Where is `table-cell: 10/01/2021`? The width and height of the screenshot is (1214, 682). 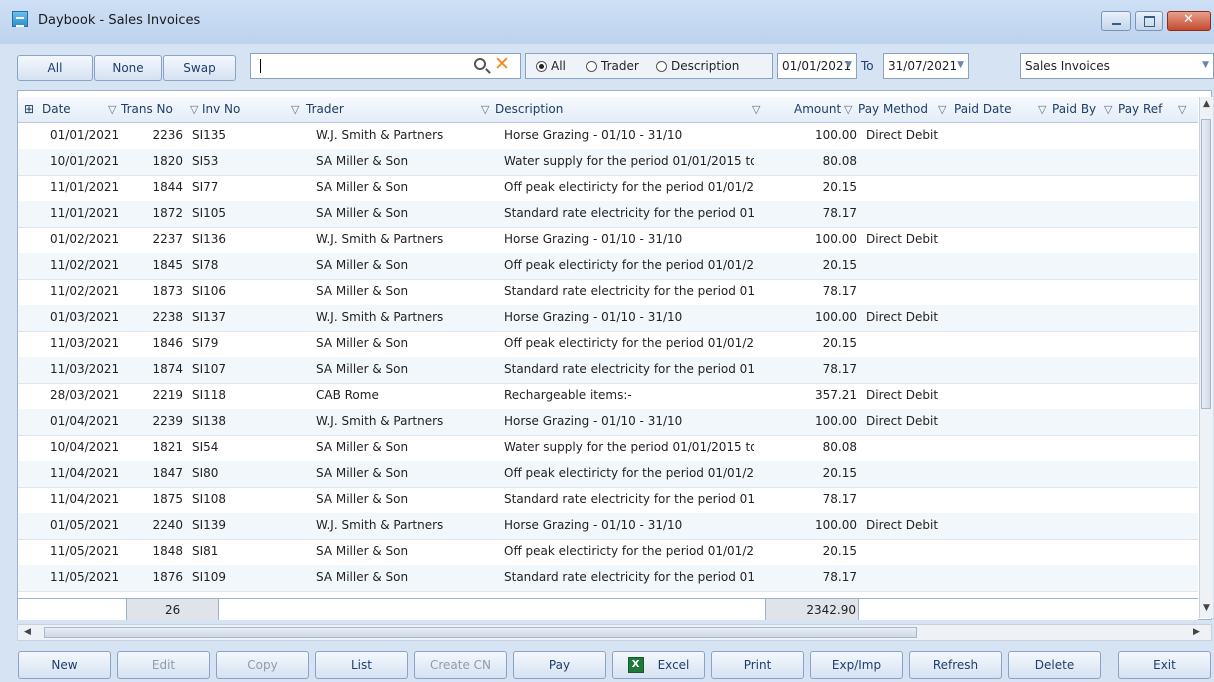
table-cell: 10/01/2021 is located at coordinates (85, 161).